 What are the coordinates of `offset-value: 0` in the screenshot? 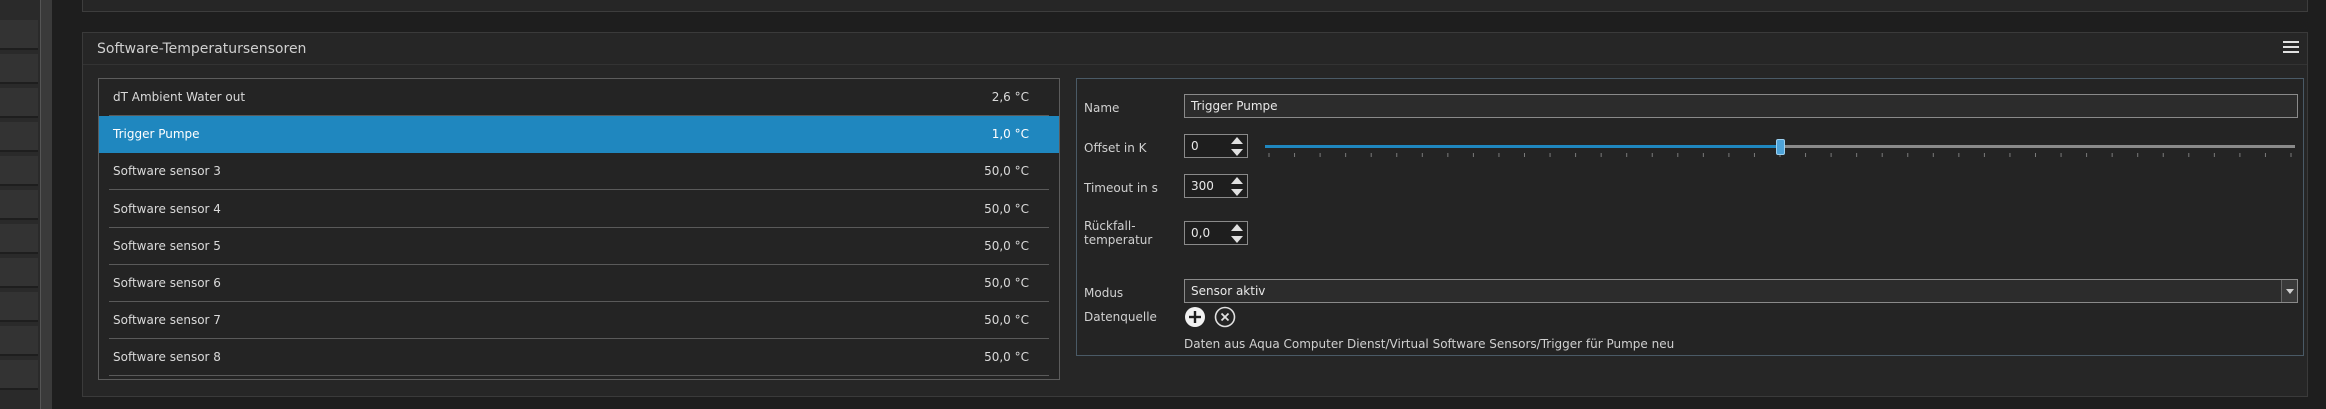 It's located at (1195, 146).